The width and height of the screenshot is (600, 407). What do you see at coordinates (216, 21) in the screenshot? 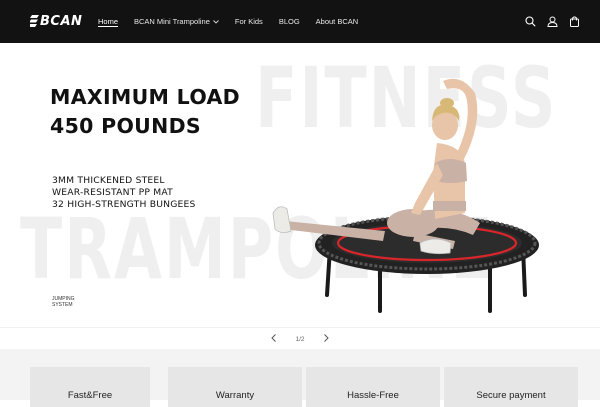
I see `chevron-down-icon` at bounding box center [216, 21].